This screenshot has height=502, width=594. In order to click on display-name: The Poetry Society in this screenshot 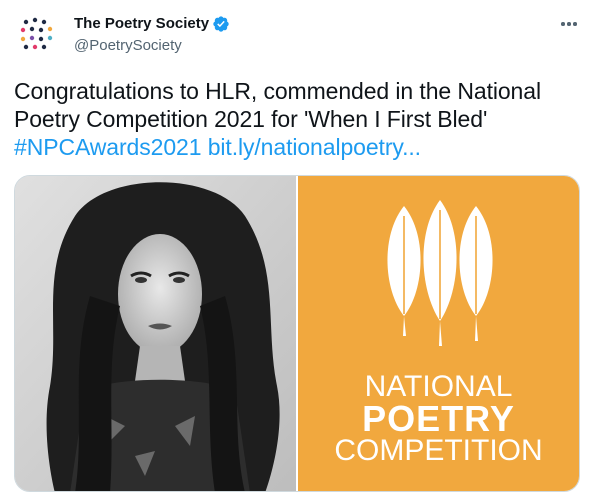, I will do `click(141, 24)`.